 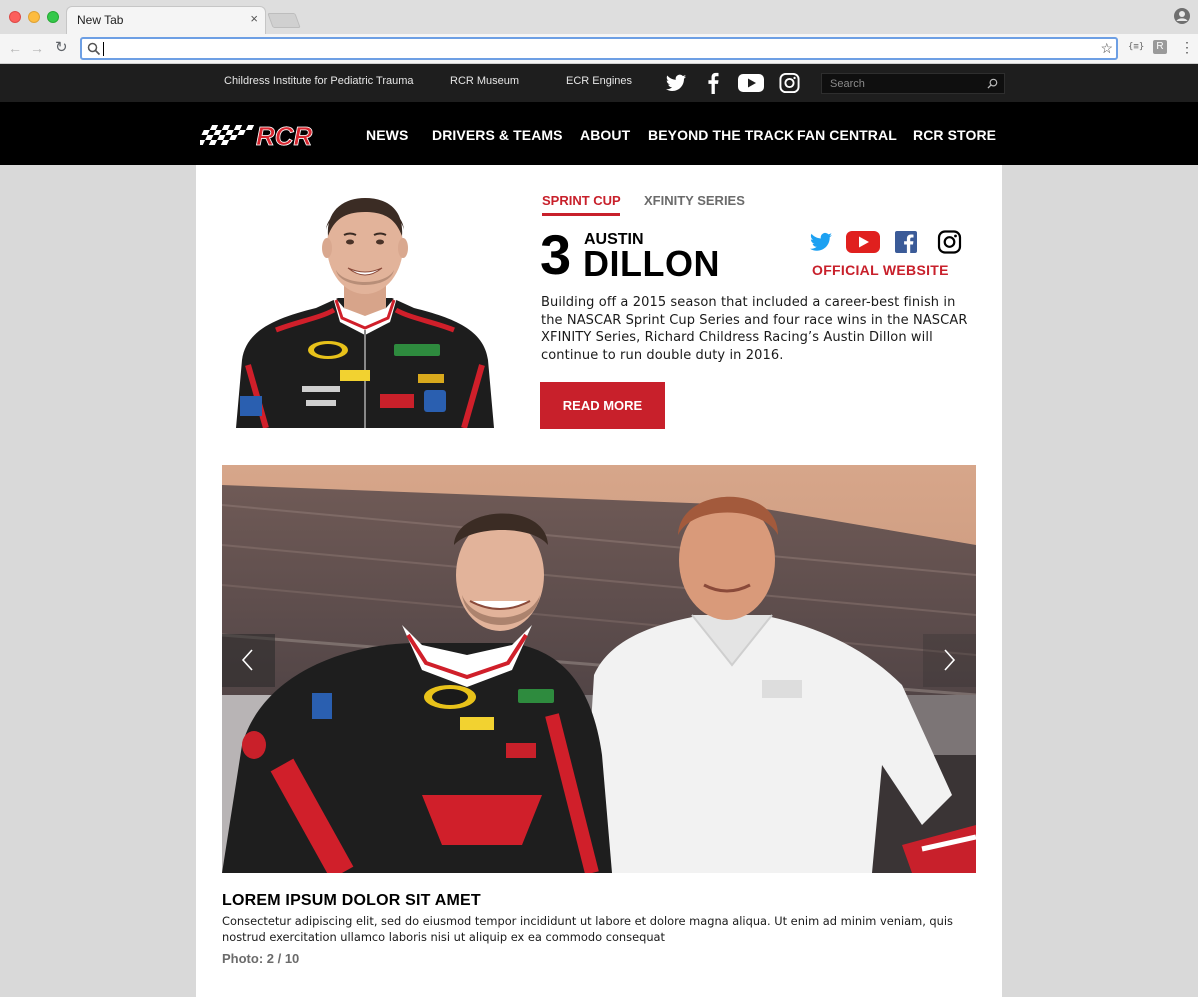 I want to click on nav-news: NEWS, so click(x=387, y=135).